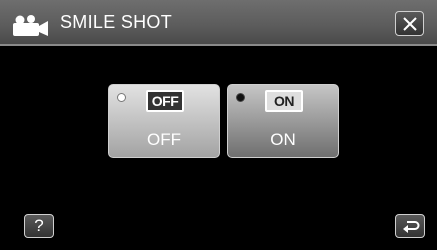 Image resolution: width=437 pixels, height=250 pixels. I want to click on radio-indicator-on, so click(240, 97).